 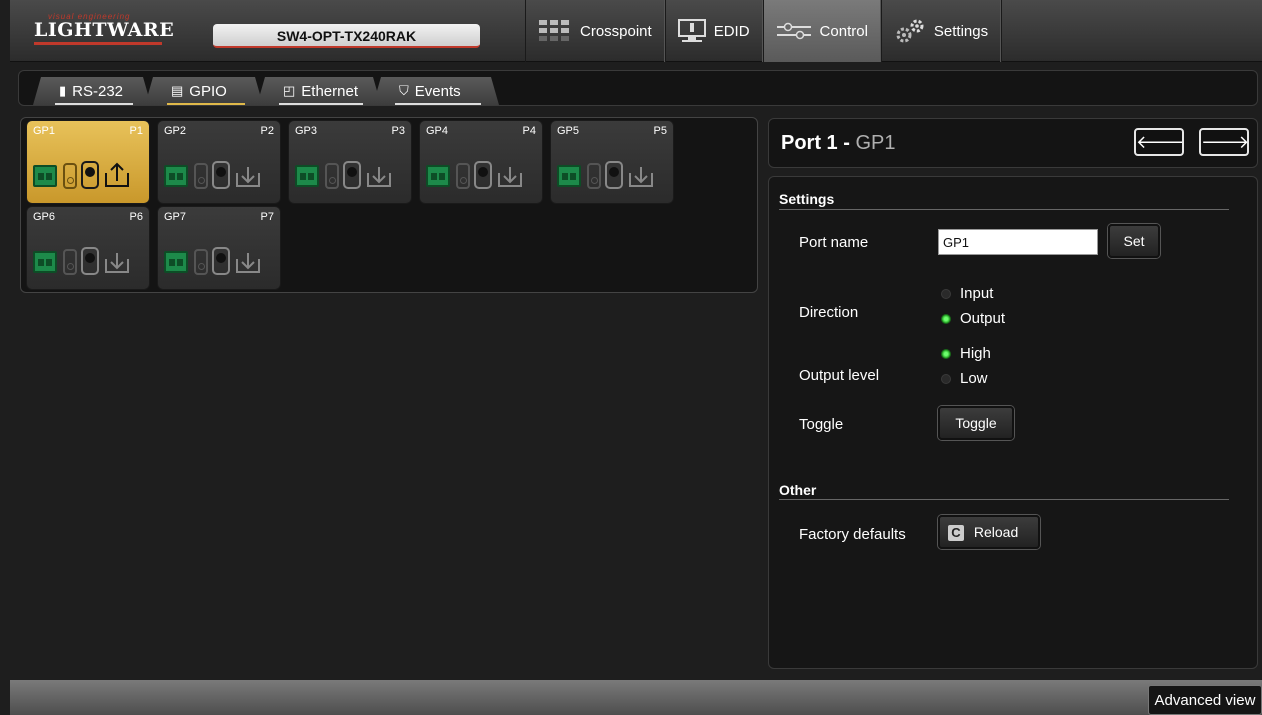 I want to click on level-high-radio: High, so click(x=966, y=353).